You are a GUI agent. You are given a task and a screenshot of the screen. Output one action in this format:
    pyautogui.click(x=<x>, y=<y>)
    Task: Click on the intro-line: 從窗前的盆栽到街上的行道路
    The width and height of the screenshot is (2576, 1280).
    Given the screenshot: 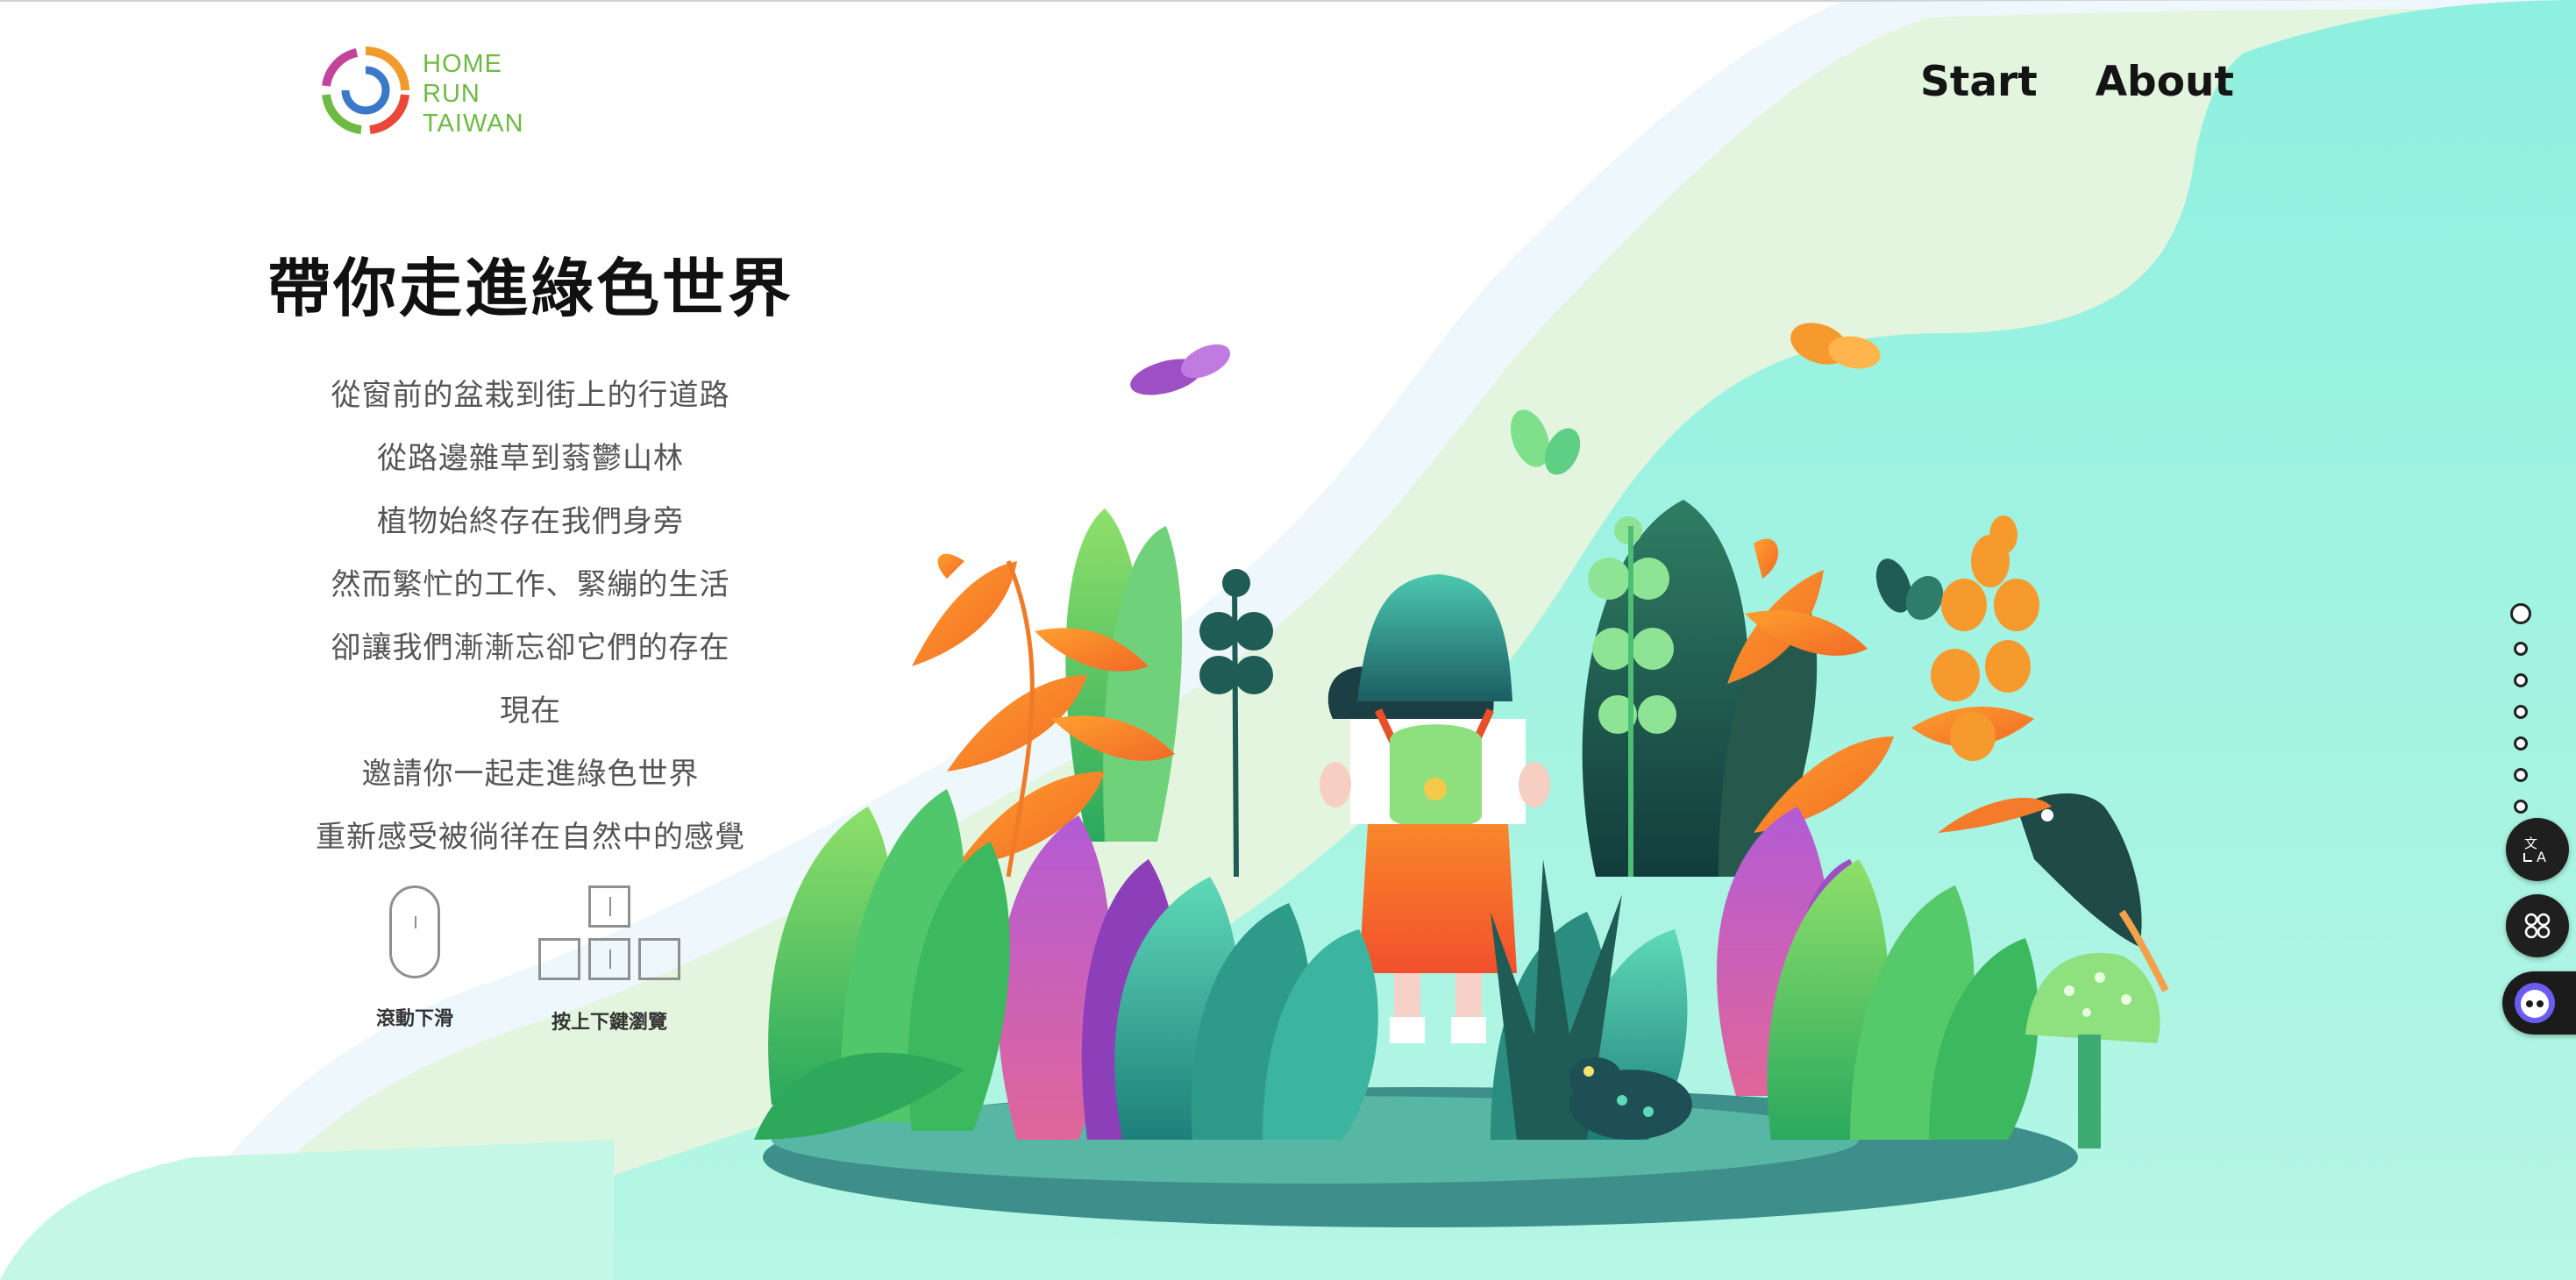 What is the action you would take?
    pyautogui.click(x=530, y=395)
    